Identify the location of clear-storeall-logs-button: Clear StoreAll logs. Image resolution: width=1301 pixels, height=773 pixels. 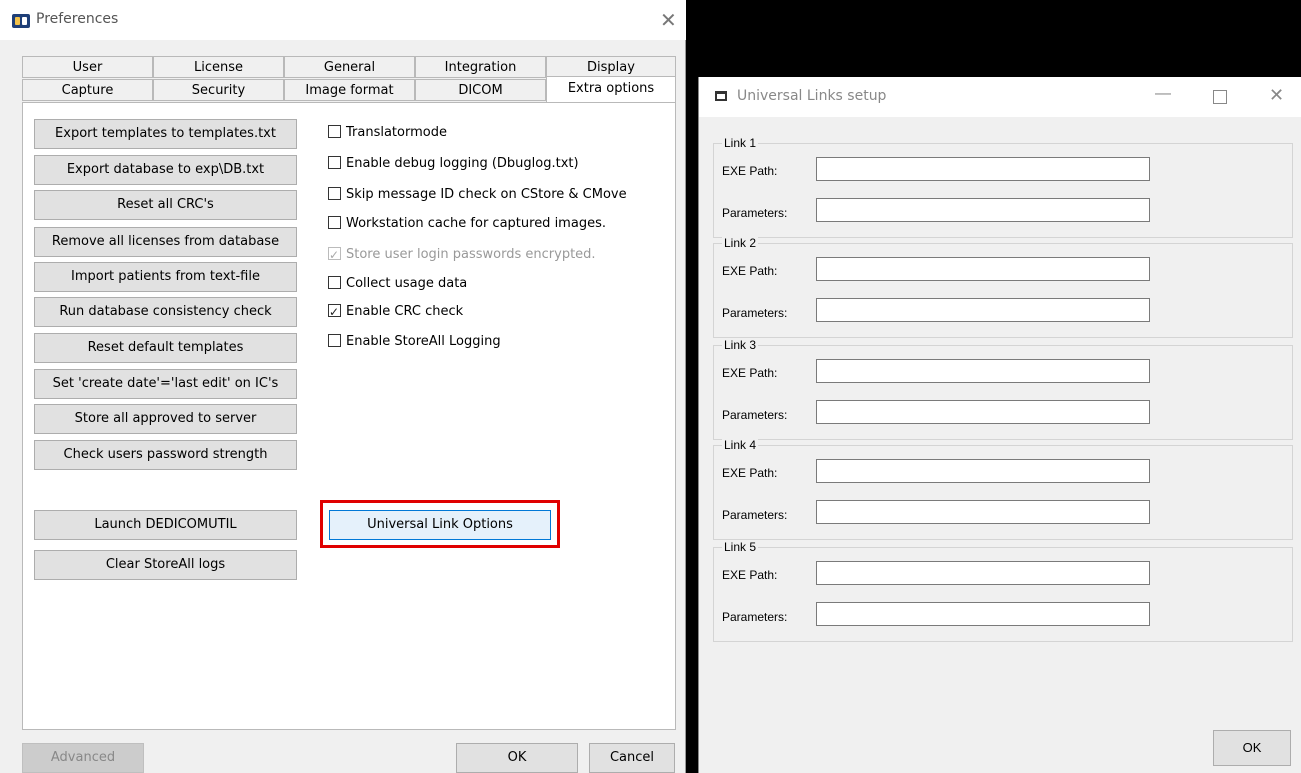
(165, 565).